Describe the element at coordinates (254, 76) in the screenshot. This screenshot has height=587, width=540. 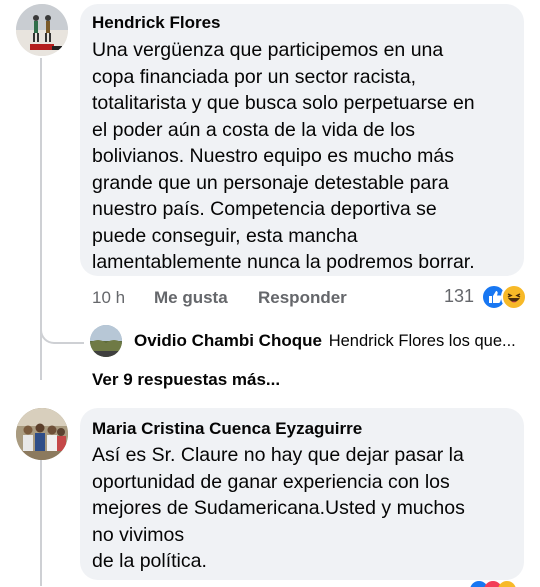
I see `text-line: copa financiada por un sector racista,` at that location.